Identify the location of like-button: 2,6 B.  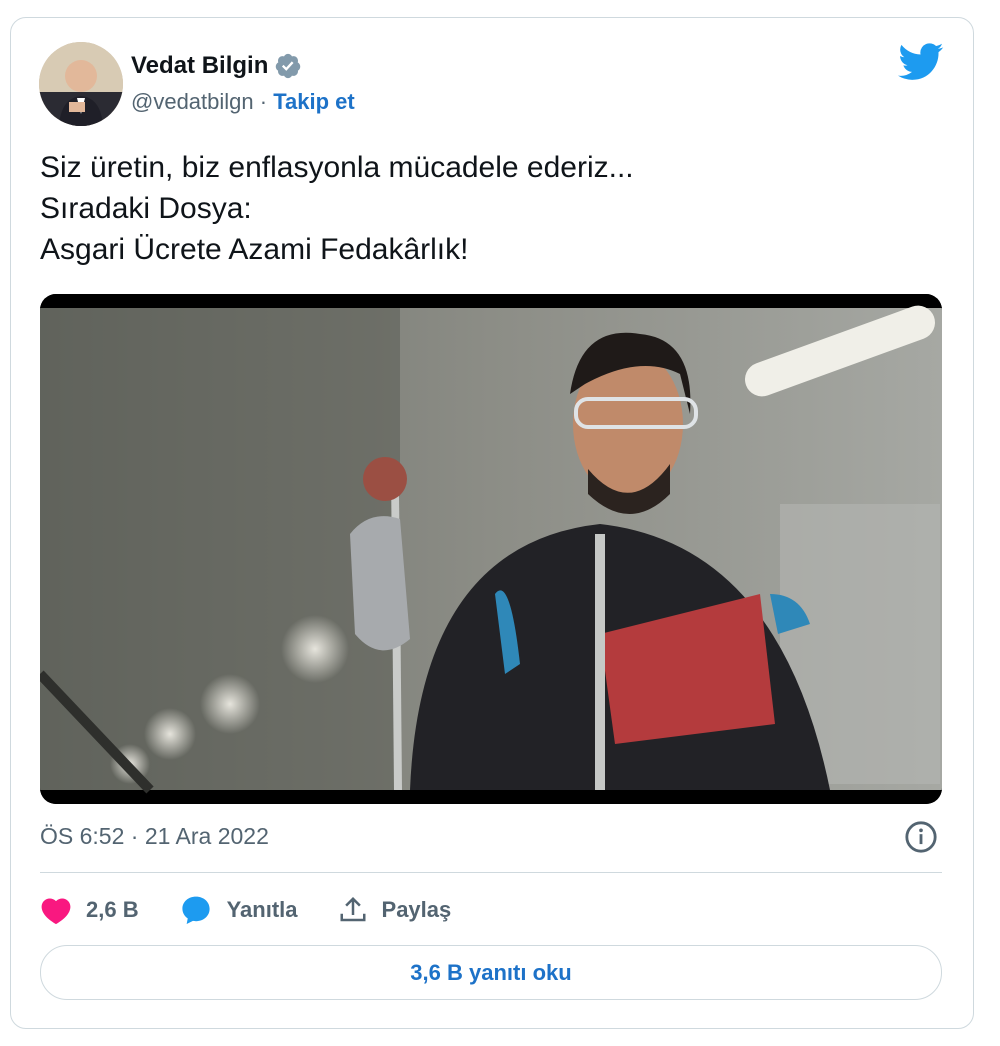
(89, 910).